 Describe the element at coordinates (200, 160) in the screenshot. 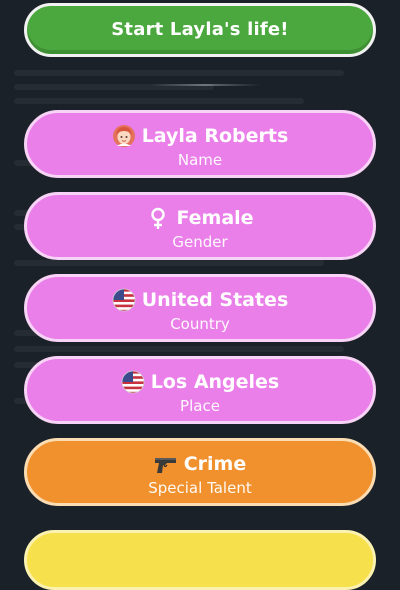

I see `name-label: Name` at that location.